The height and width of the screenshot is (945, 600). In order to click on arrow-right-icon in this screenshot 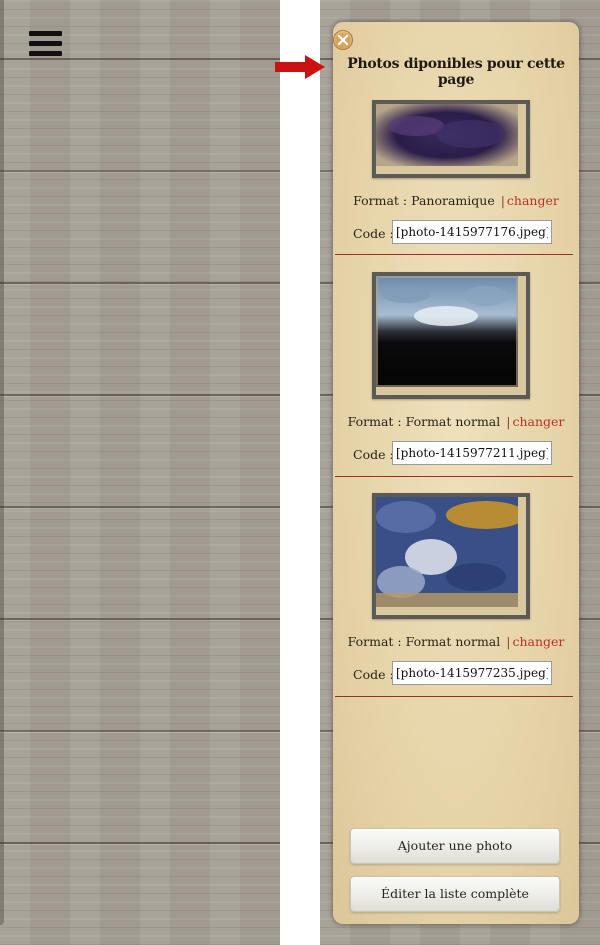, I will do `click(300, 67)`.